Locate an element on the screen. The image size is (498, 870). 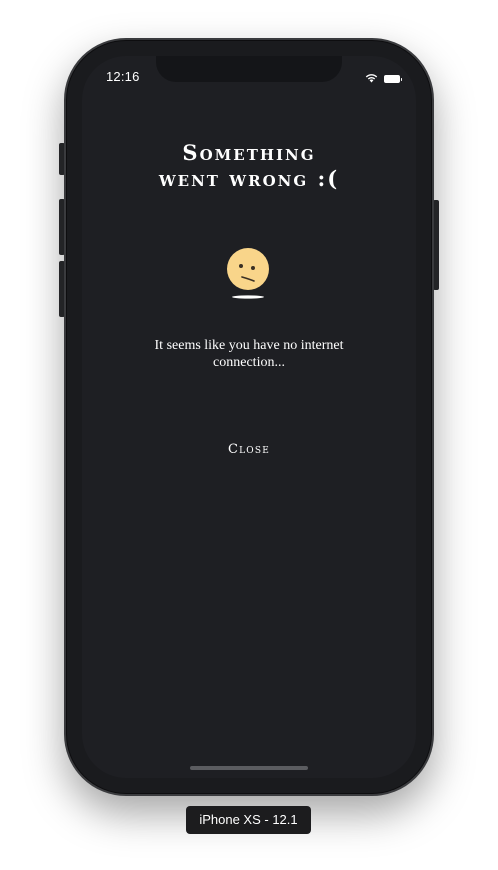
error-title: Something went wrong :( is located at coordinates (249, 166).